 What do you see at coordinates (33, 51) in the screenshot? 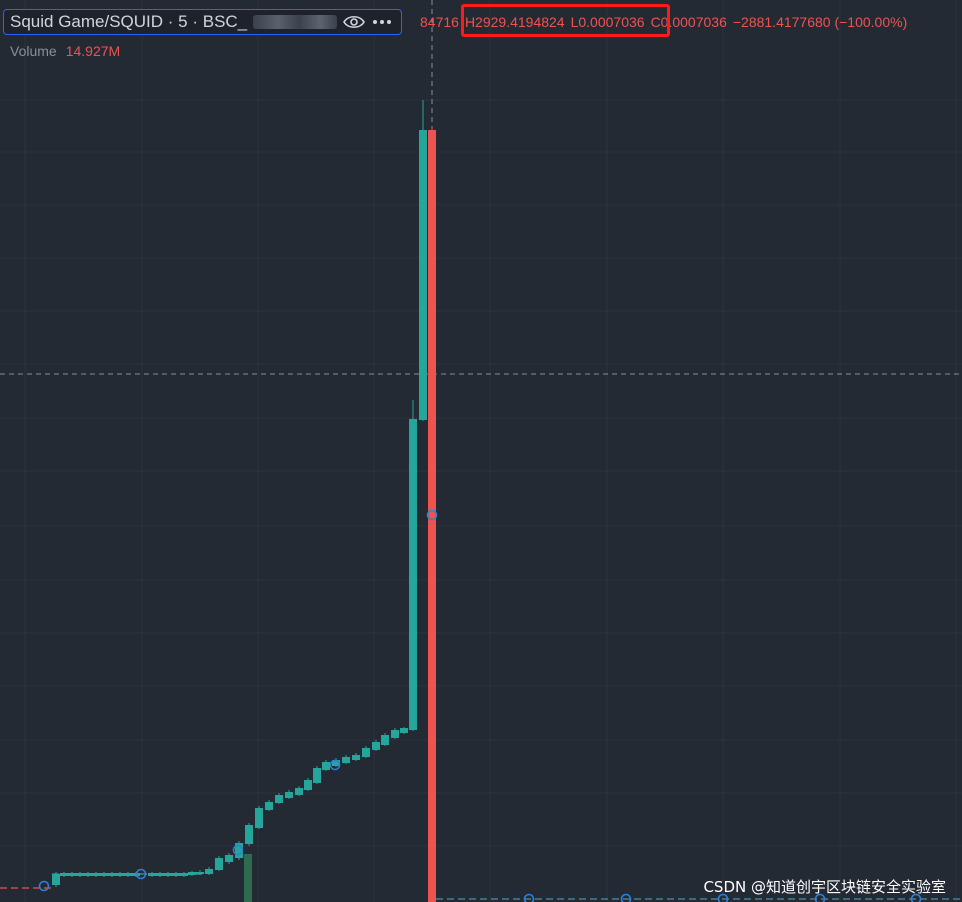
I see `volume-label: Volume` at bounding box center [33, 51].